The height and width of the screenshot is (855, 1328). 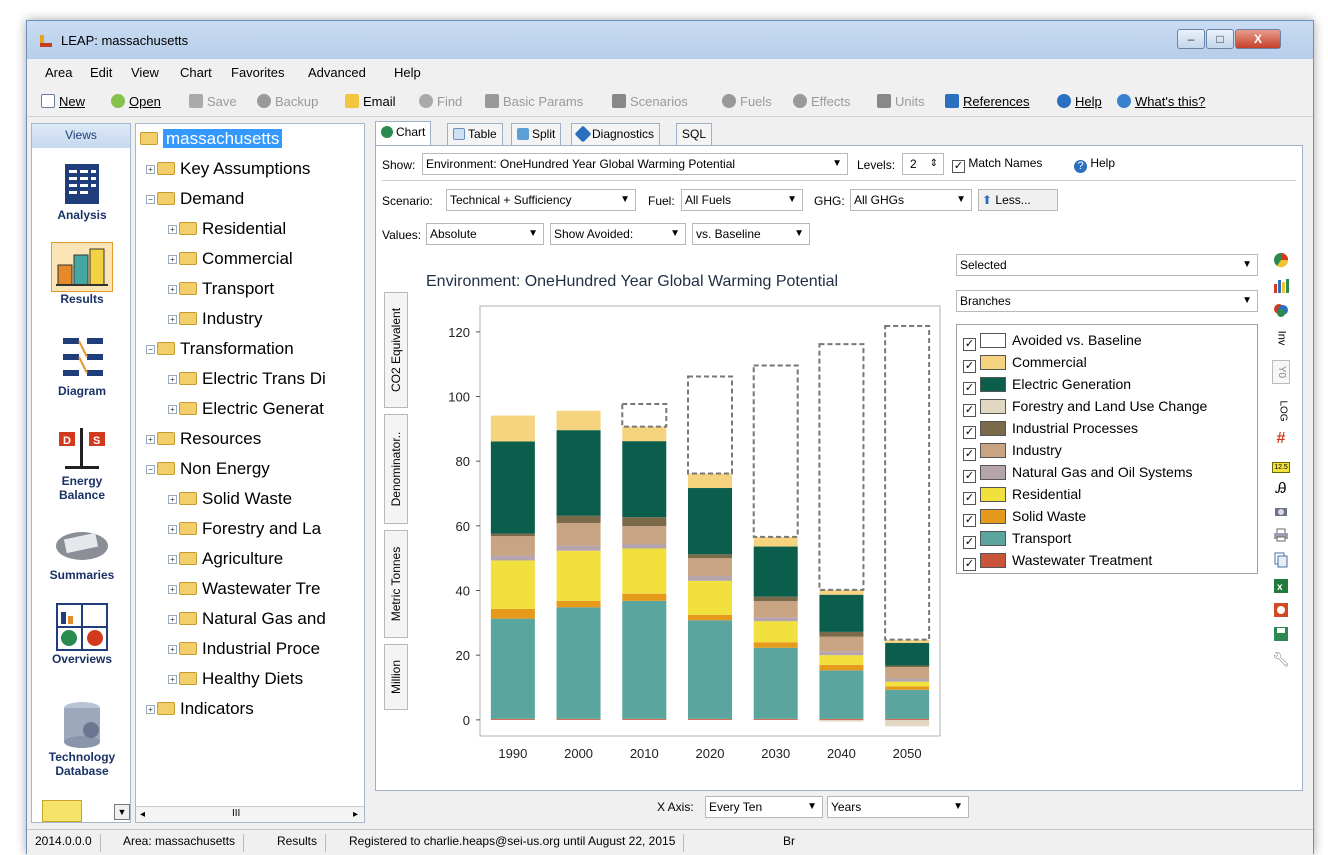 What do you see at coordinates (247, 619) in the screenshot?
I see `tree-node-natural-gas: + Natural Gas and` at bounding box center [247, 619].